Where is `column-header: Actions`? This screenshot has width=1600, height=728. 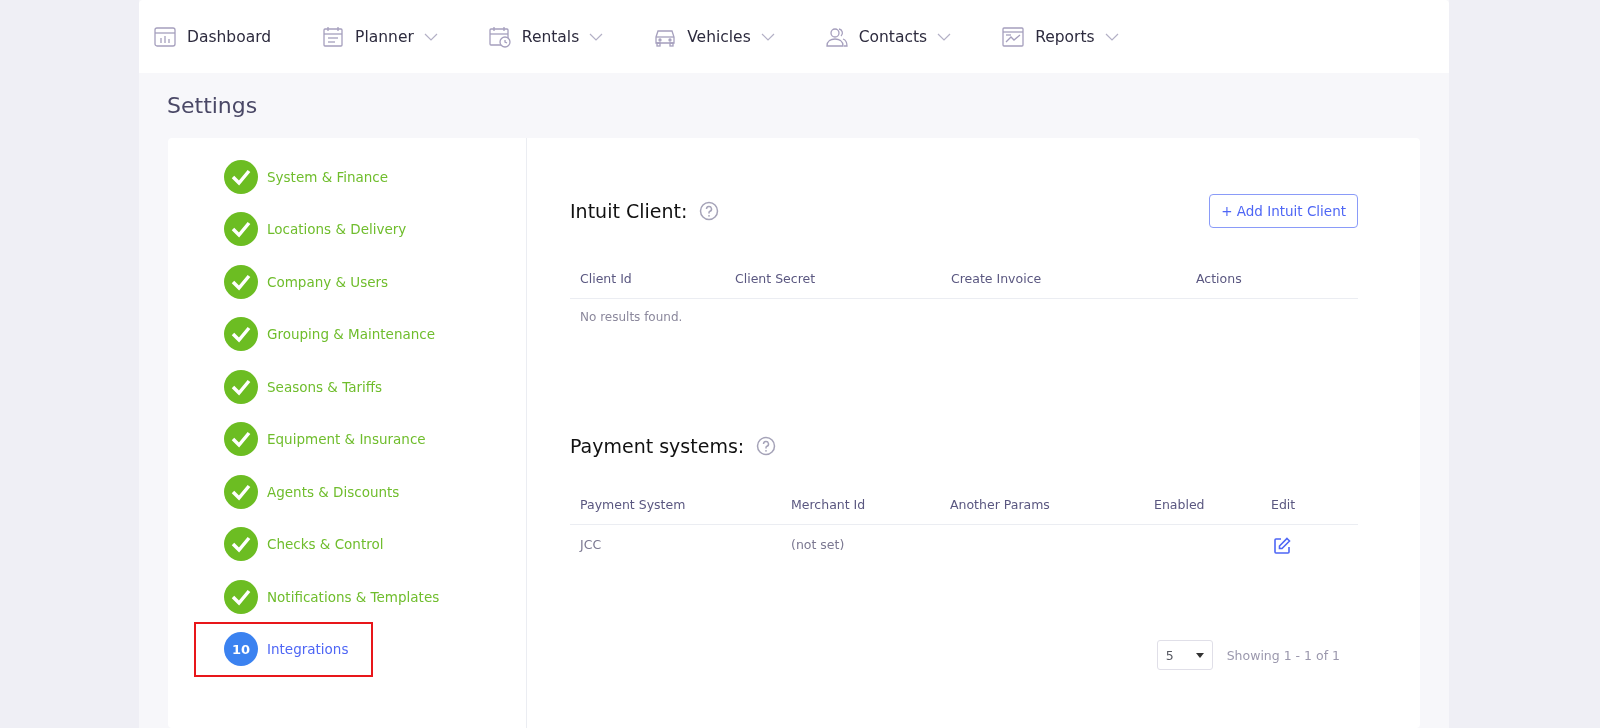 column-header: Actions is located at coordinates (1219, 278).